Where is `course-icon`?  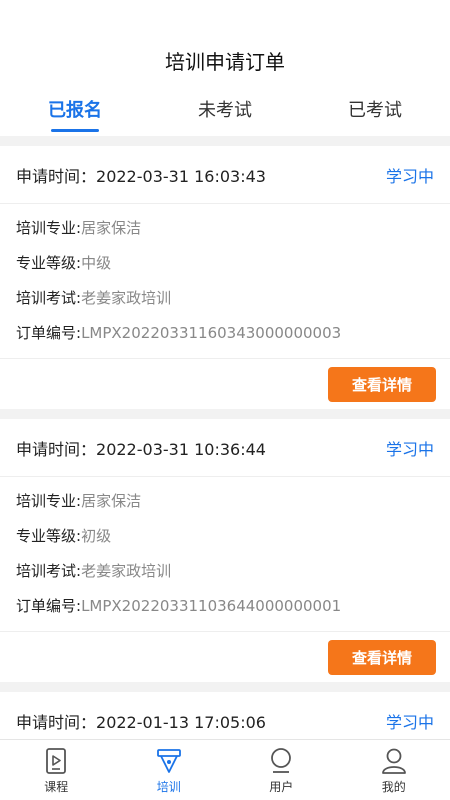 course-icon is located at coordinates (56, 761).